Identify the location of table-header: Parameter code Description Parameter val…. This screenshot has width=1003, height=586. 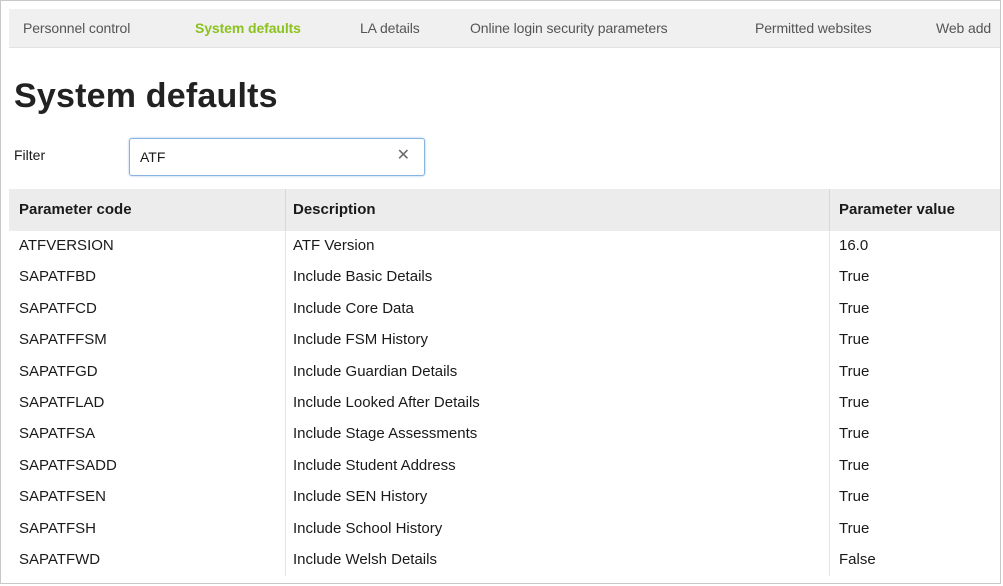
(504, 210).